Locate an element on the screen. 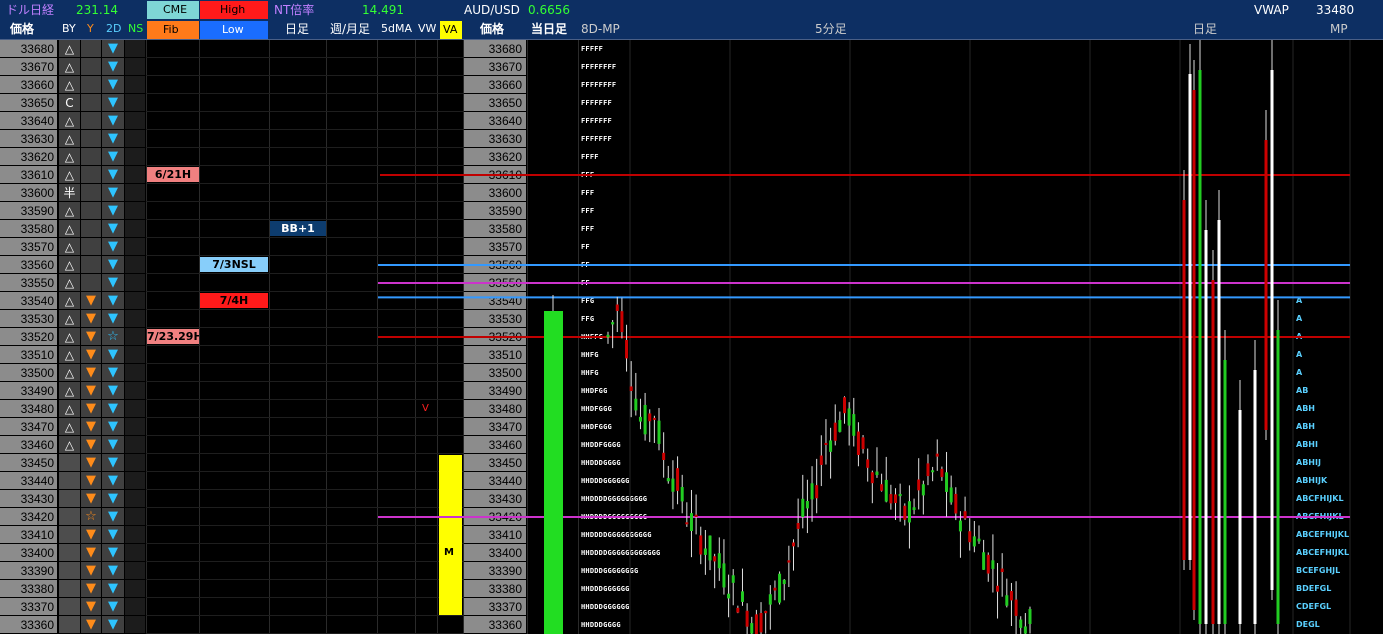 Image resolution: width=1383 pixels, height=634 pixels. price-label: 33680 is located at coordinates (37, 49).